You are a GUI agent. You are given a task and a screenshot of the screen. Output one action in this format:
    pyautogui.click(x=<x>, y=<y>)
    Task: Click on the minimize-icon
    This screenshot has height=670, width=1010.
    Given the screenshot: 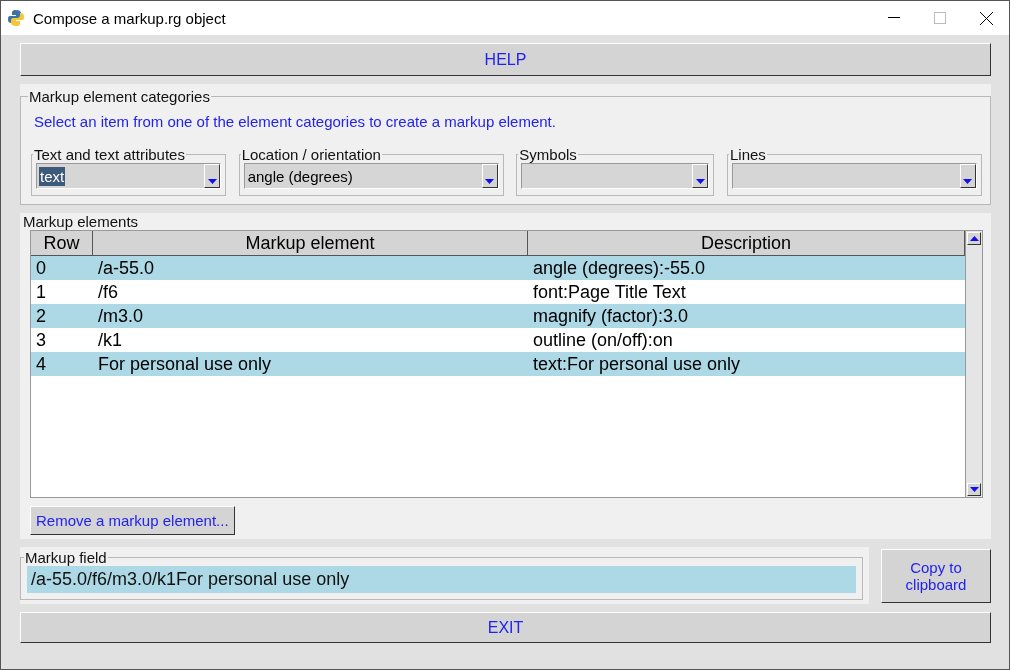 What is the action you would take?
    pyautogui.click(x=894, y=18)
    